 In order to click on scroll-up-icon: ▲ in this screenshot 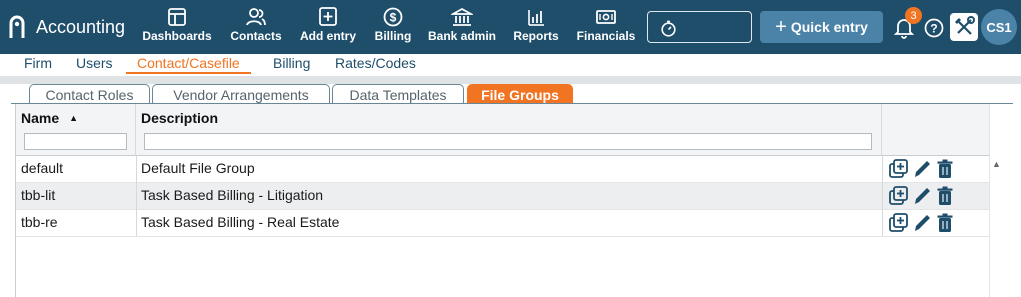, I will do `click(996, 164)`.